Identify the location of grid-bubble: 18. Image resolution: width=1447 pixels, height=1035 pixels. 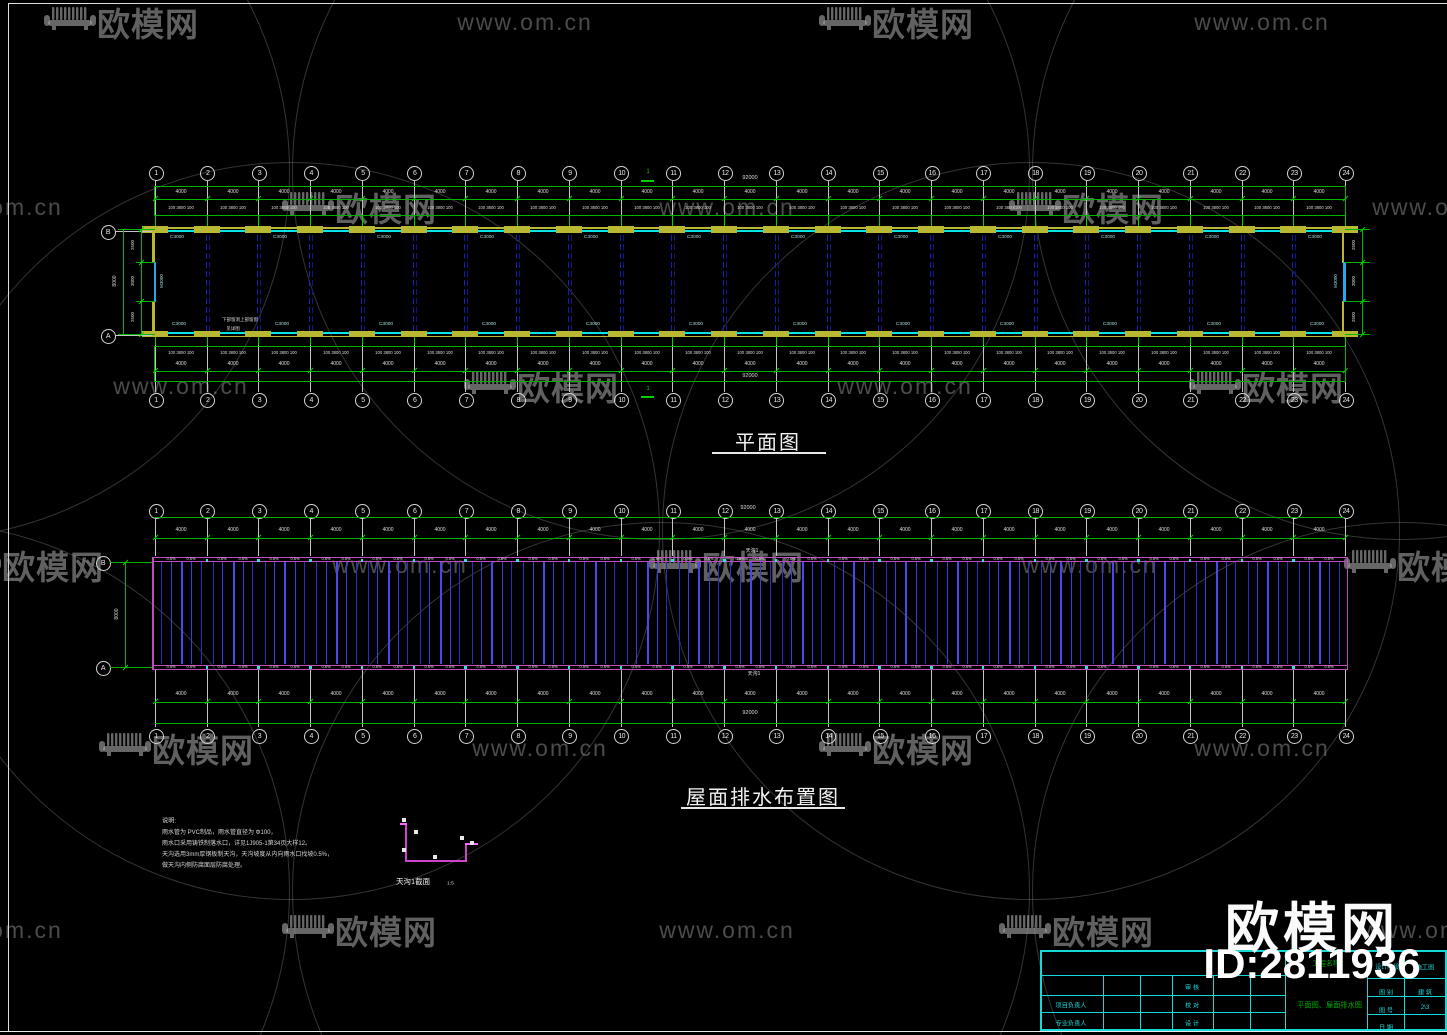
(1036, 173).